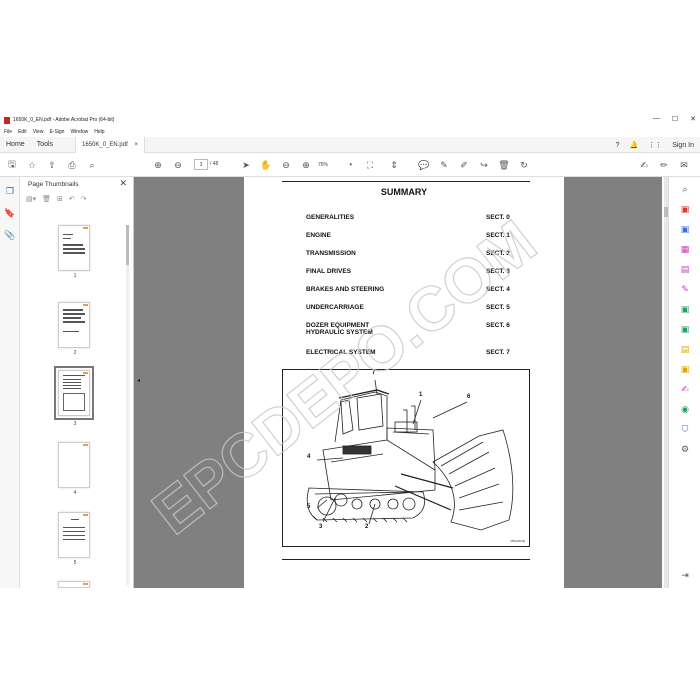 This screenshot has height=700, width=700. What do you see at coordinates (685, 229) in the screenshot?
I see `create-pdf-icon: ▣` at bounding box center [685, 229].